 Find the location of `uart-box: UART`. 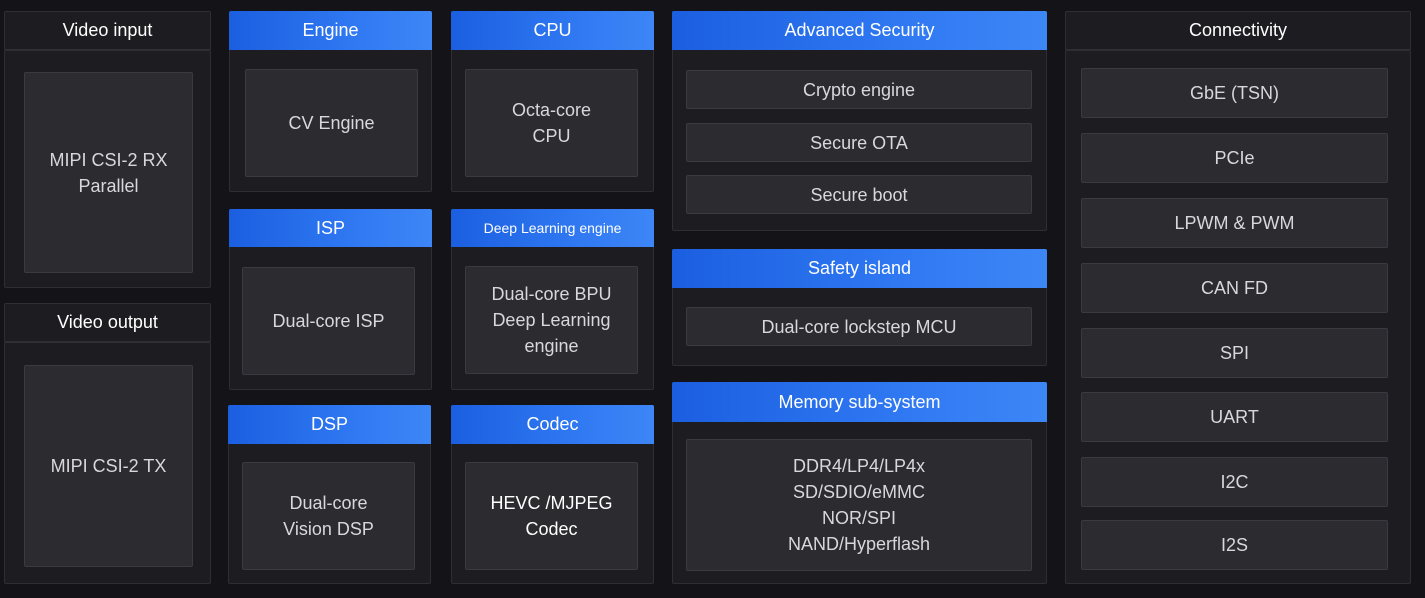

uart-box: UART is located at coordinates (1234, 417).